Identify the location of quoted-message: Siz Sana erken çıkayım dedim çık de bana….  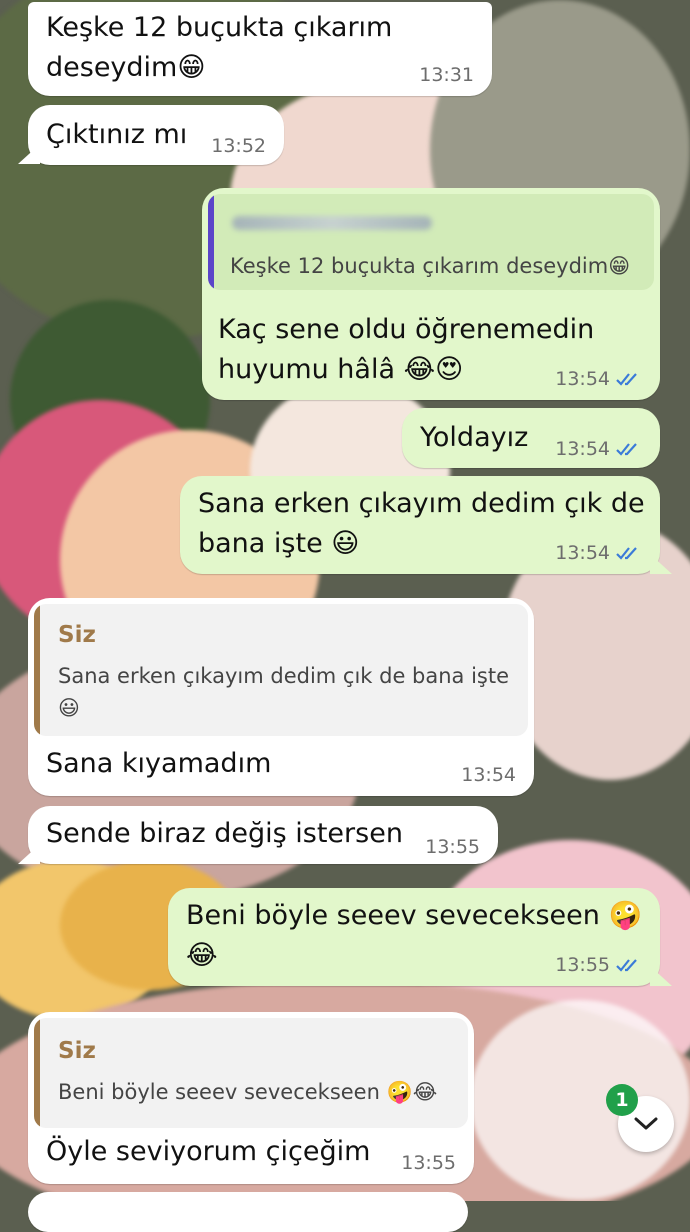
(281, 670).